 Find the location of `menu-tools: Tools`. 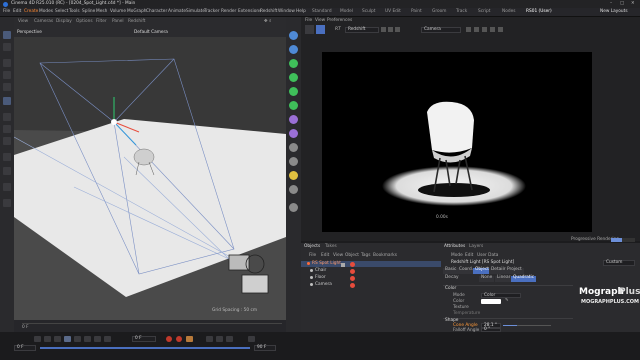

menu-tools: Tools is located at coordinates (74, 11).